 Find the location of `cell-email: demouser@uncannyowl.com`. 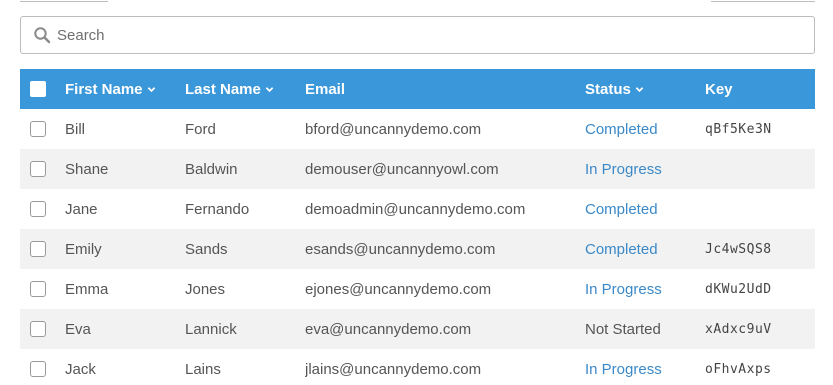

cell-email: demouser@uncannyowl.com is located at coordinates (402, 169).